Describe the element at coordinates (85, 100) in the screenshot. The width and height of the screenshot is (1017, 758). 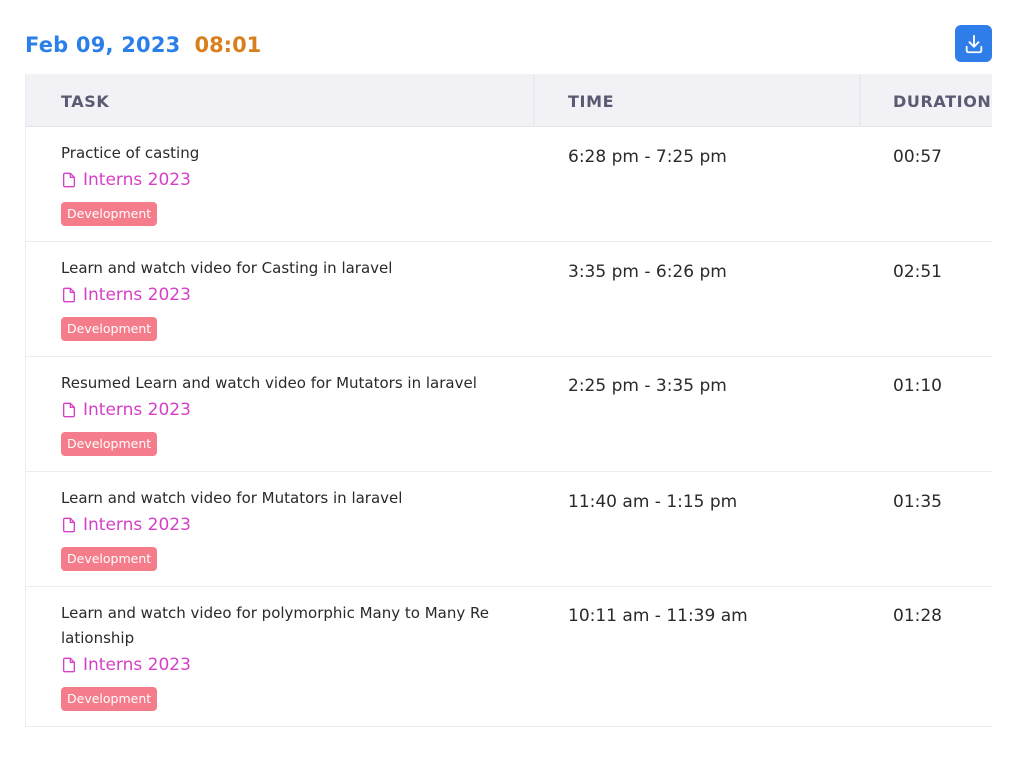
I see `column-header-task: TASK` at that location.